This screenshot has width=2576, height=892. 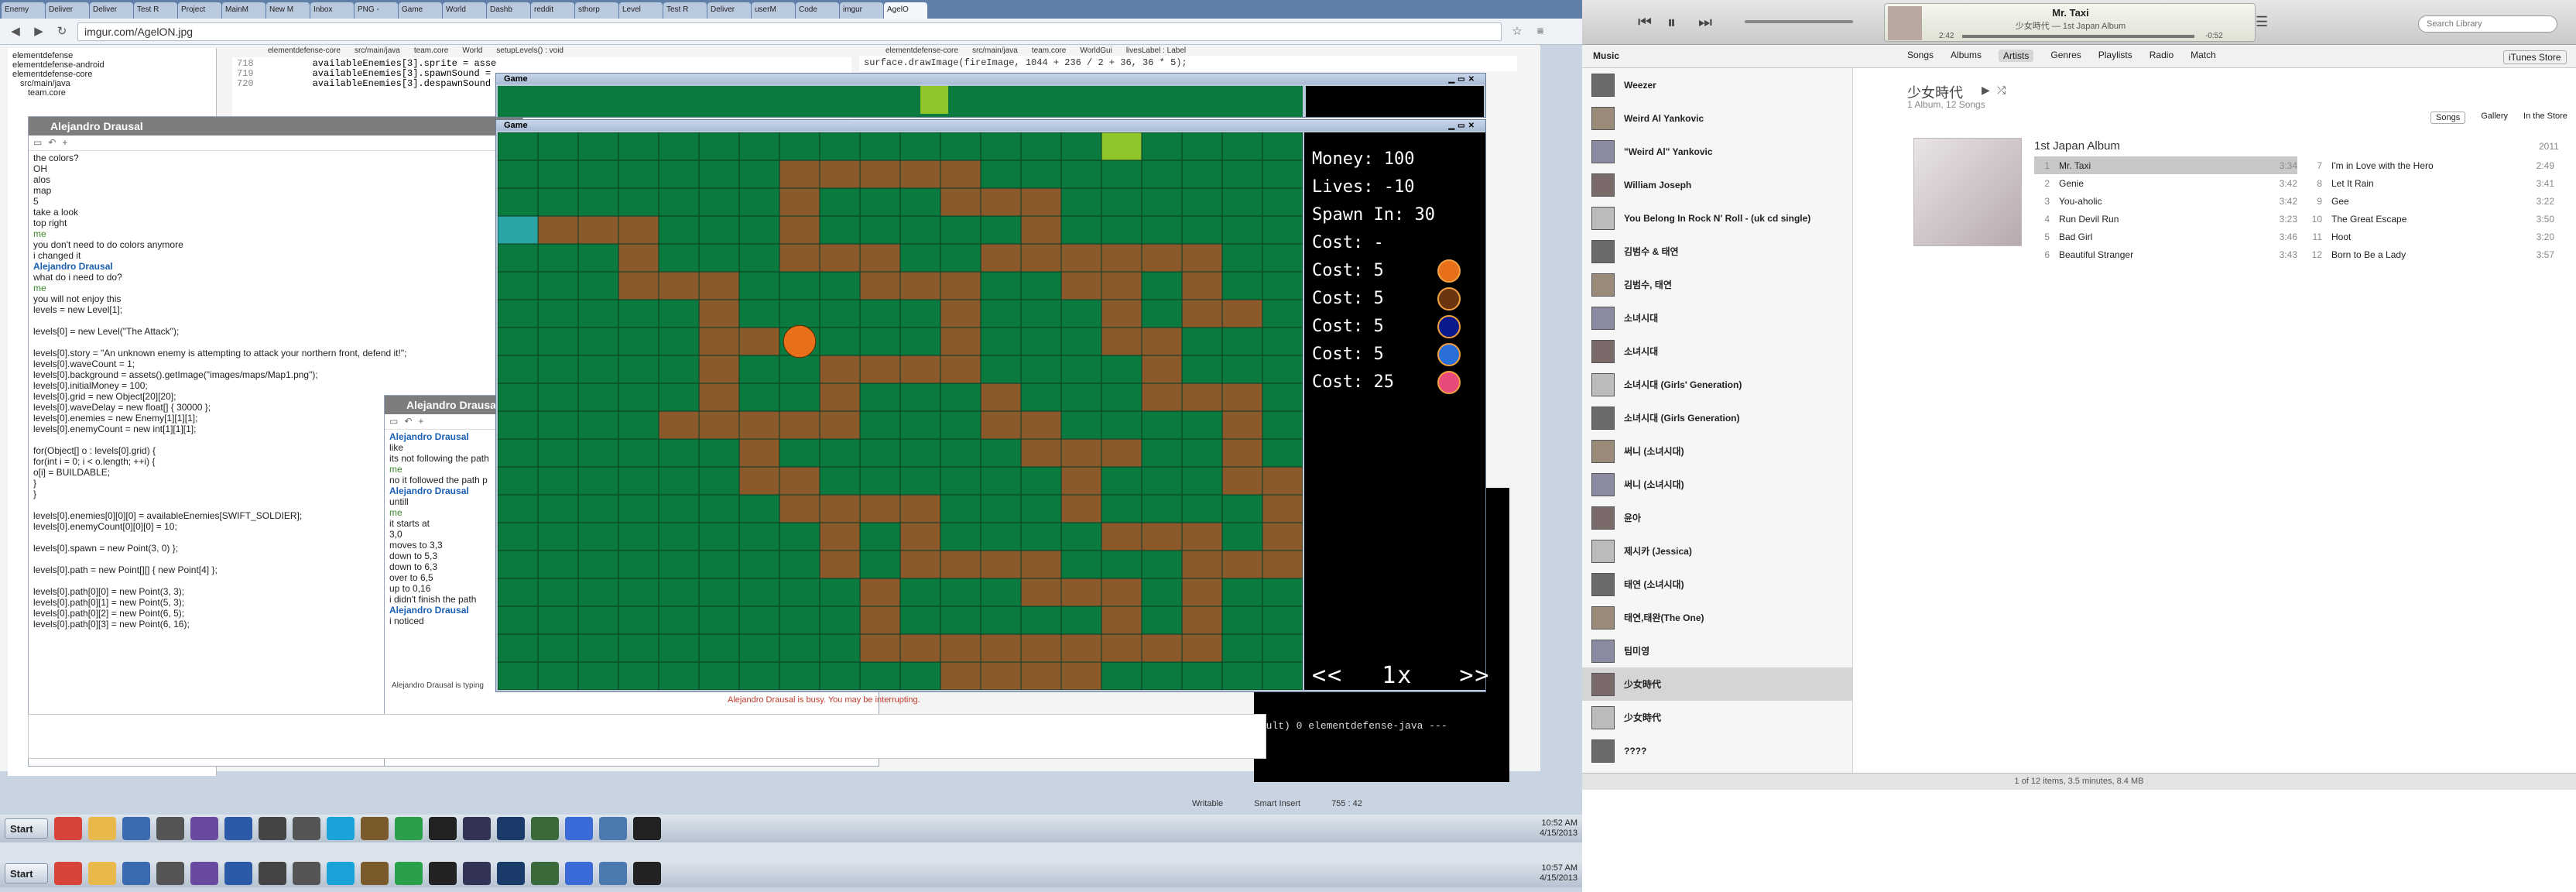 I want to click on shuffle-icon: ⤮, so click(x=2001, y=90).